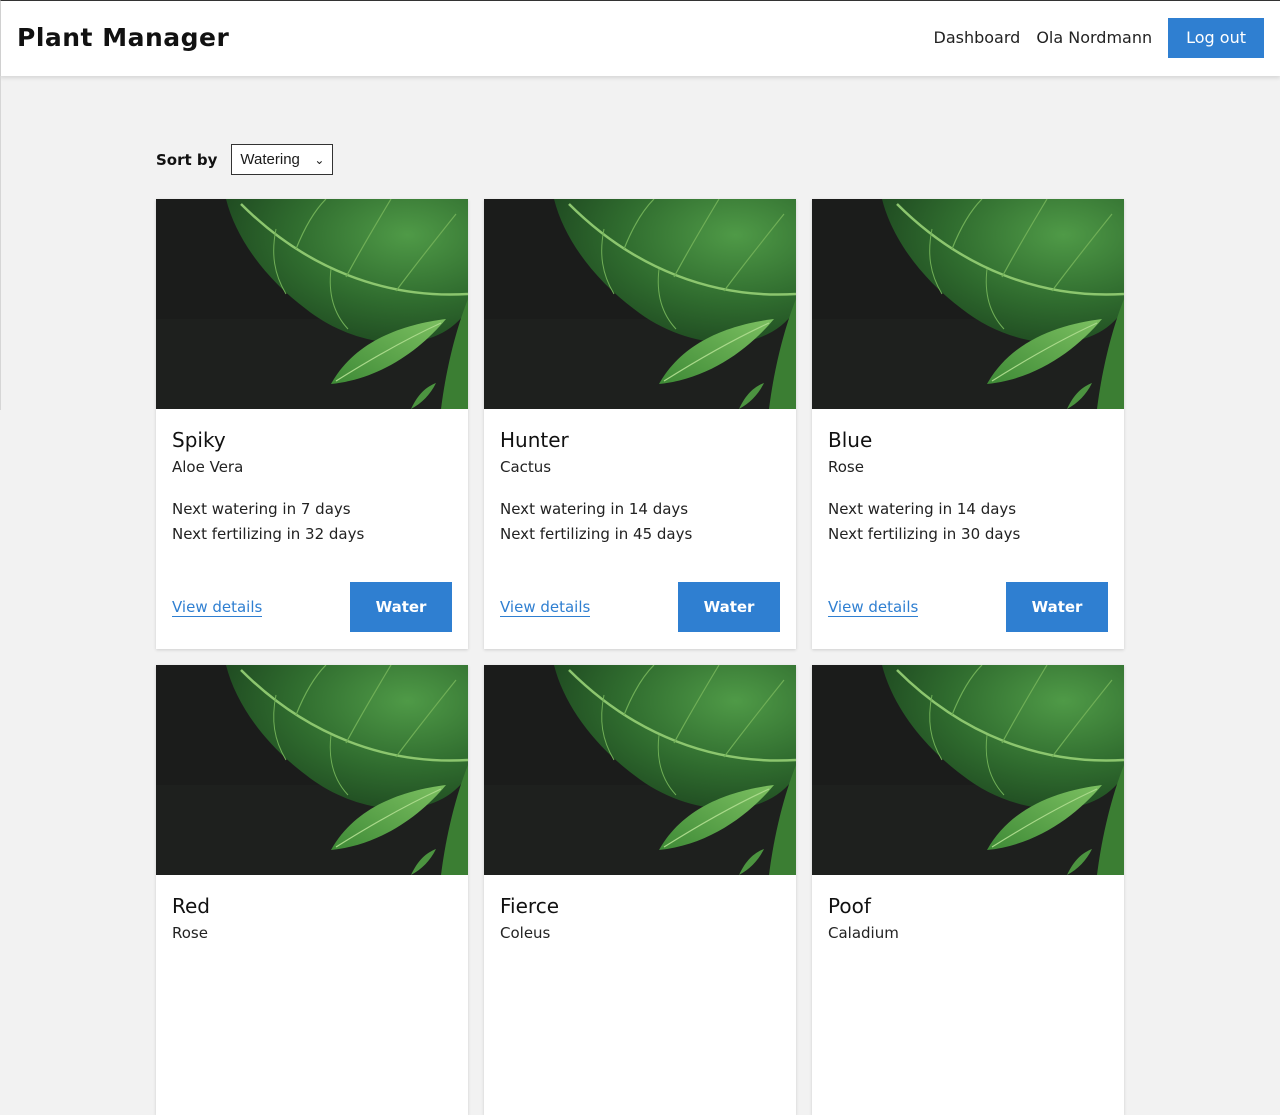  What do you see at coordinates (319, 159) in the screenshot?
I see `chevron-down-icon: ⌄` at bounding box center [319, 159].